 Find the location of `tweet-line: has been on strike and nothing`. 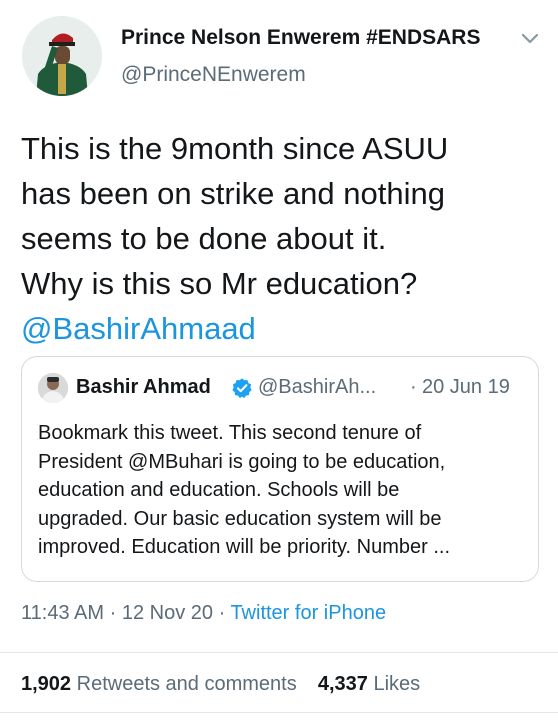

tweet-line: has been on strike and nothing is located at coordinates (233, 193).